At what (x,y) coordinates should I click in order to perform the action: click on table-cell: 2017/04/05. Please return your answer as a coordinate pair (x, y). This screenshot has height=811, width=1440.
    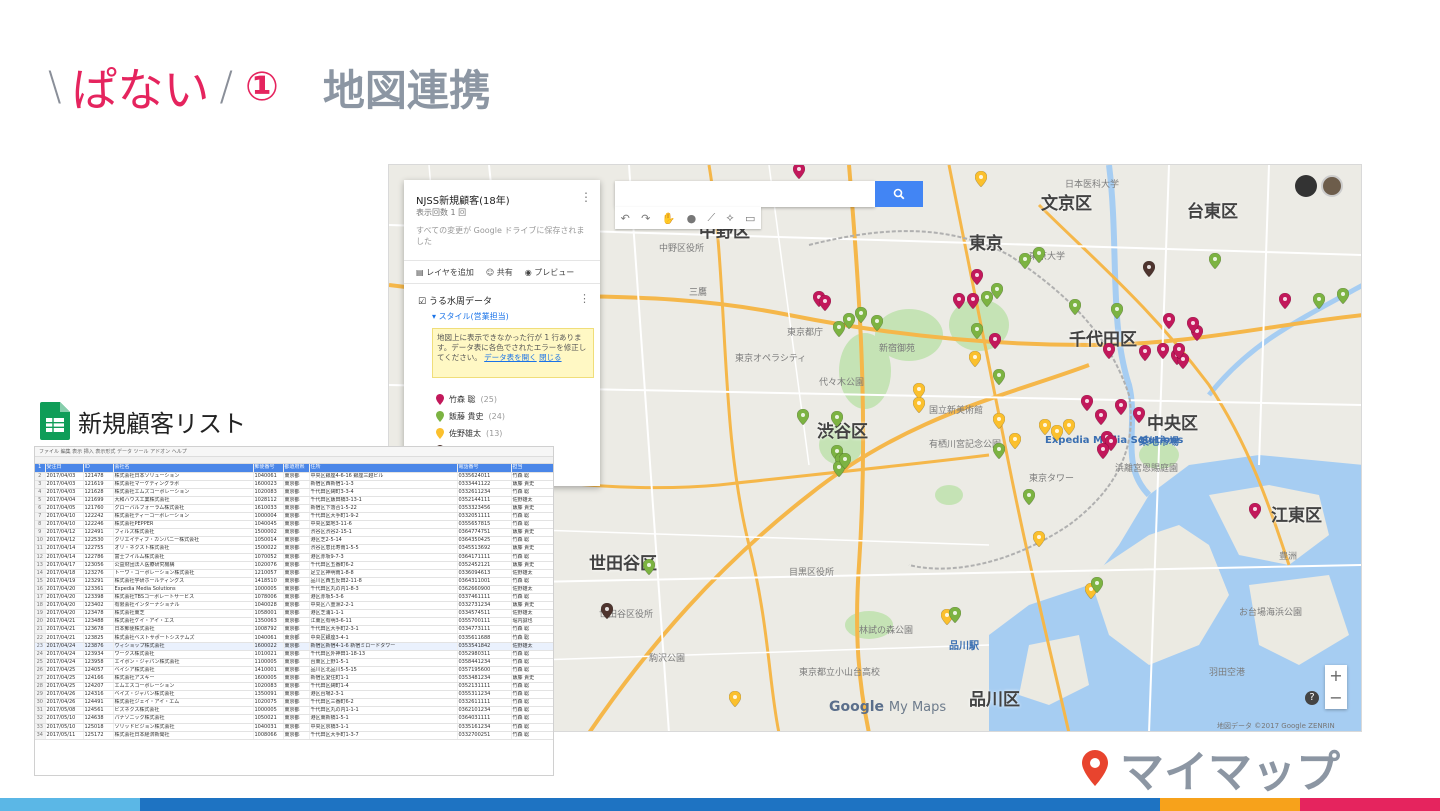
    Looking at the image, I should click on (64, 509).